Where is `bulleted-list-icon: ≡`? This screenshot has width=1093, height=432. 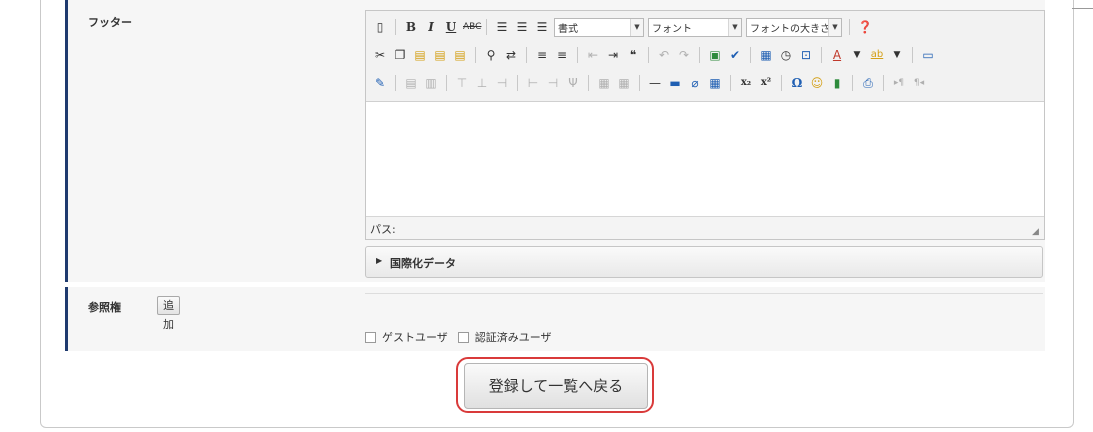 bulleted-list-icon: ≡ is located at coordinates (562, 55).